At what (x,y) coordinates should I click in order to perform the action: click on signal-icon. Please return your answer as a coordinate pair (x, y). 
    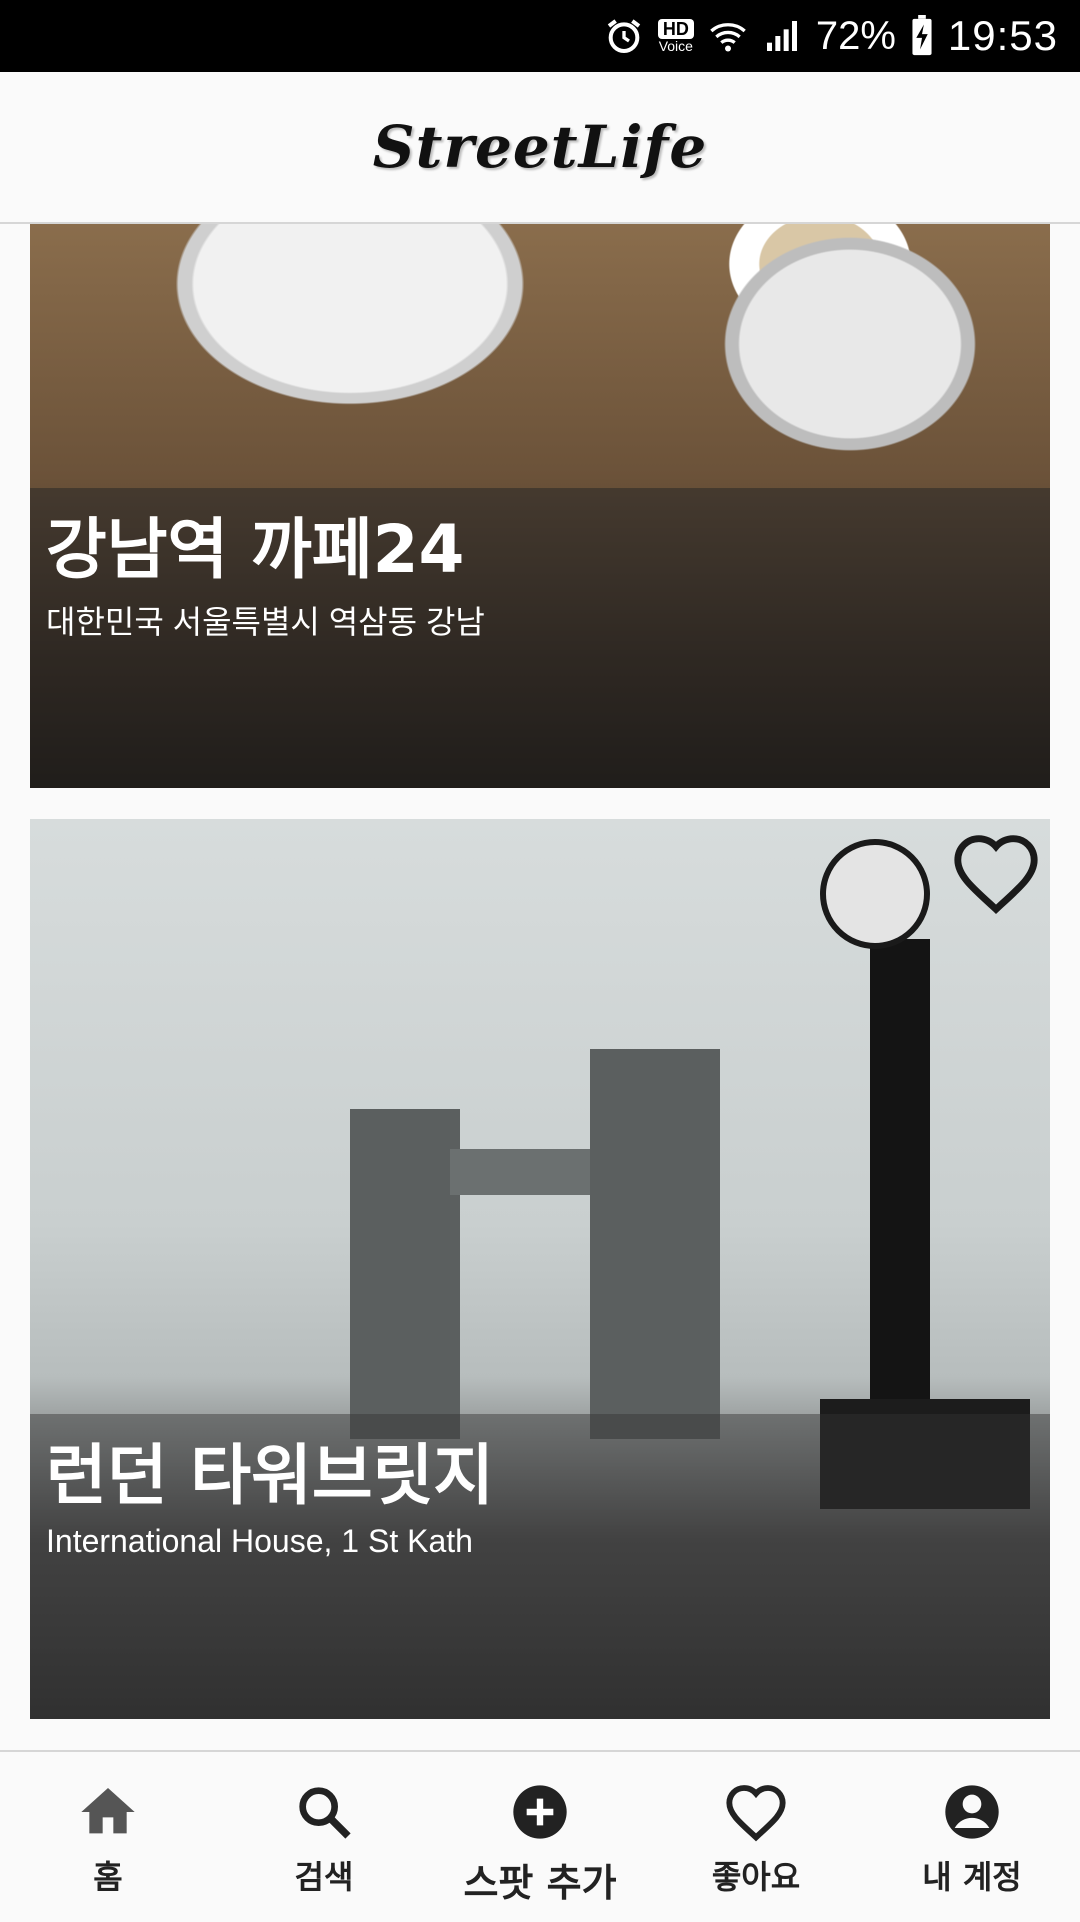
    Looking at the image, I should click on (781, 36).